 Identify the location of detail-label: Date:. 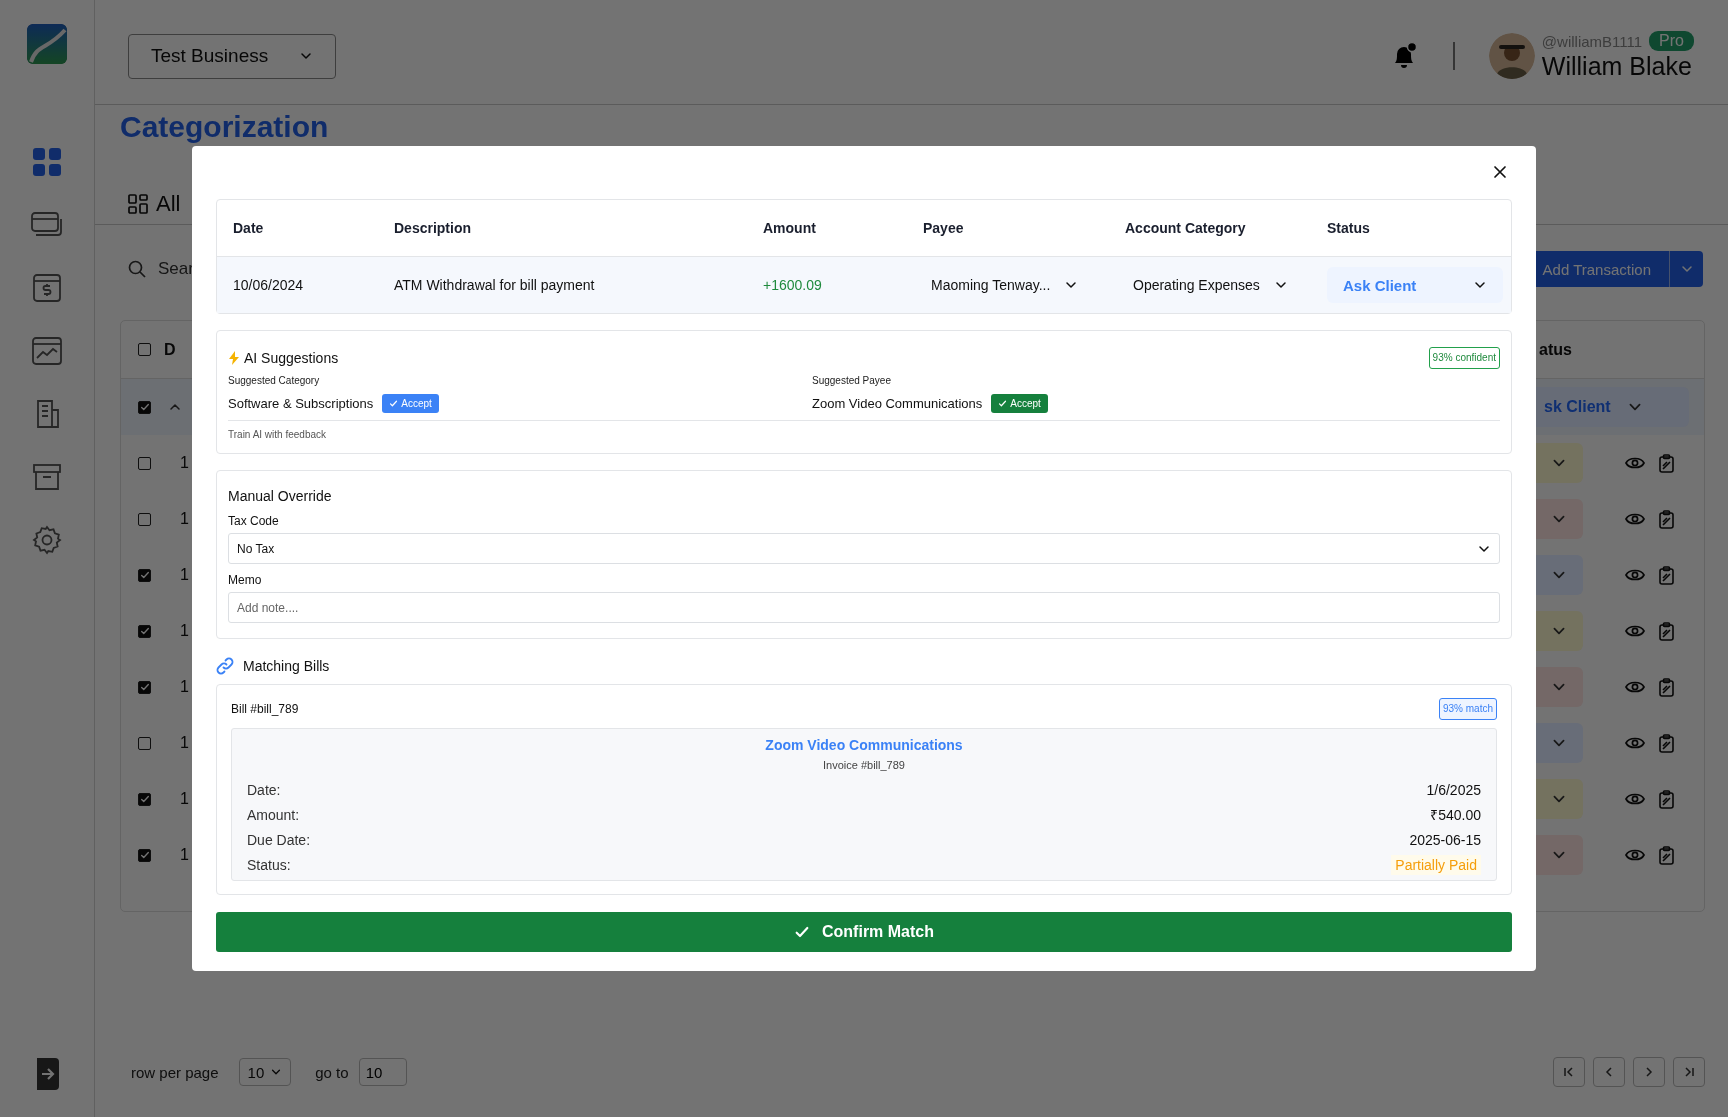
(264, 789).